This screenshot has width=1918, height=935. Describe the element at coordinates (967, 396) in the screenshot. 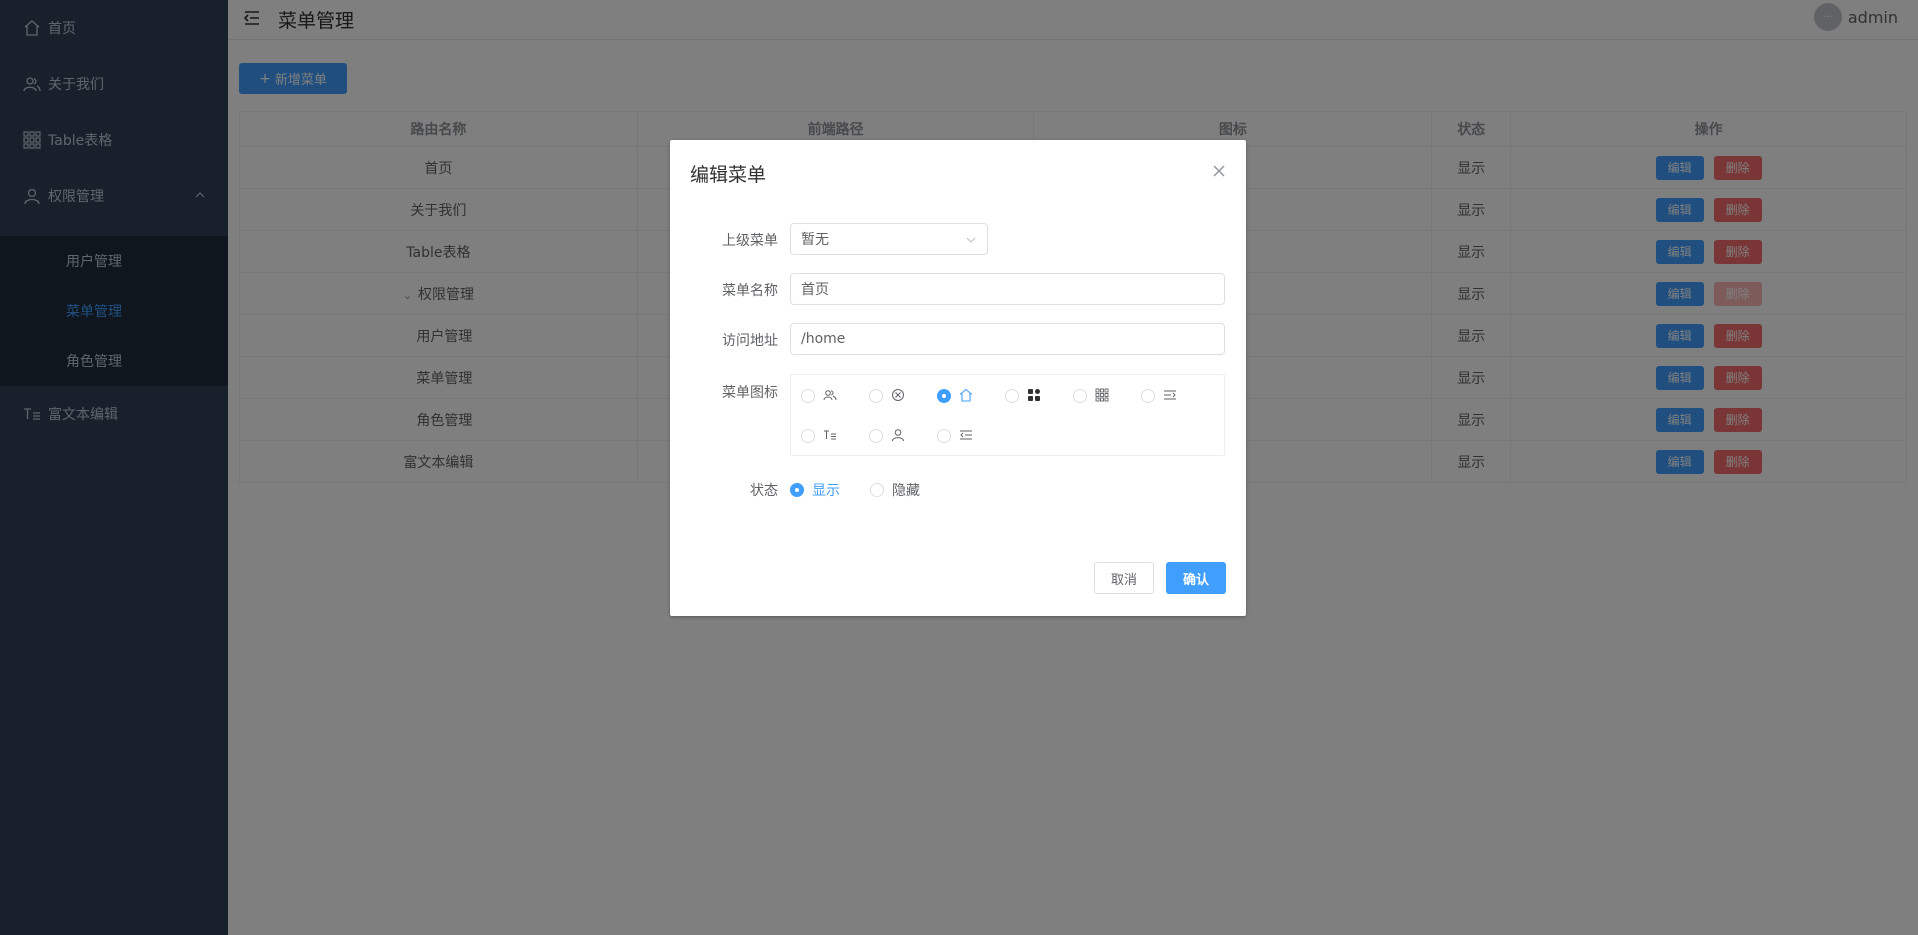

I see `home-icon` at that location.